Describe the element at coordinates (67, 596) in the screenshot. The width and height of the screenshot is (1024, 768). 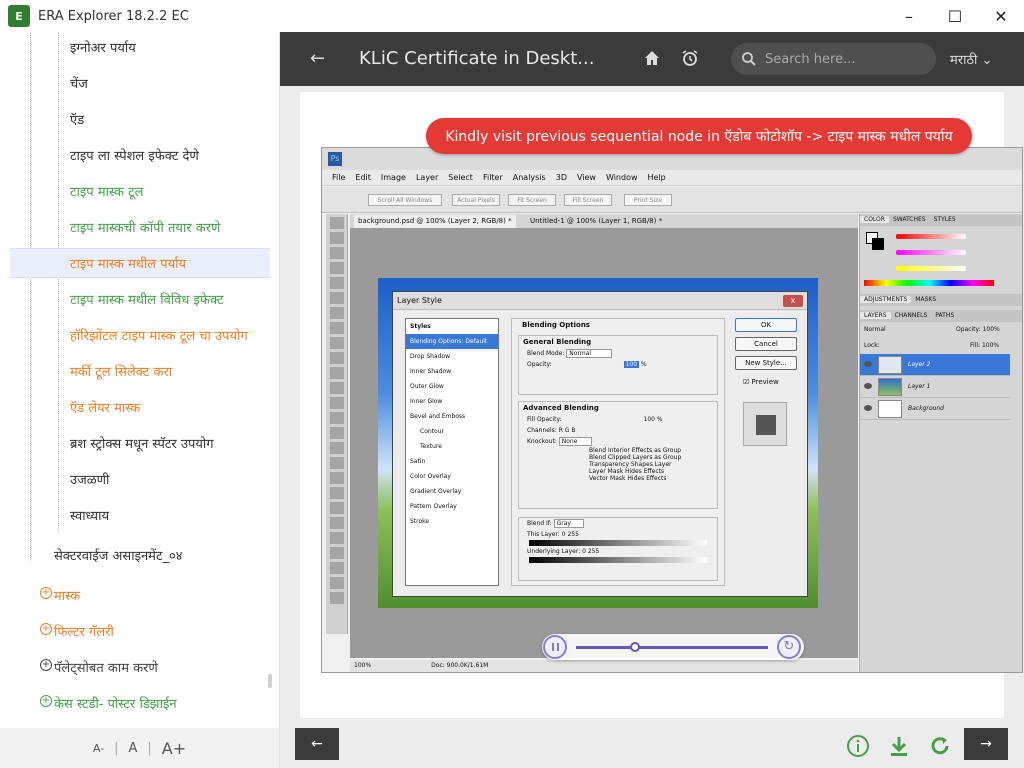
I see `sidebar-section-label: मास्क` at that location.